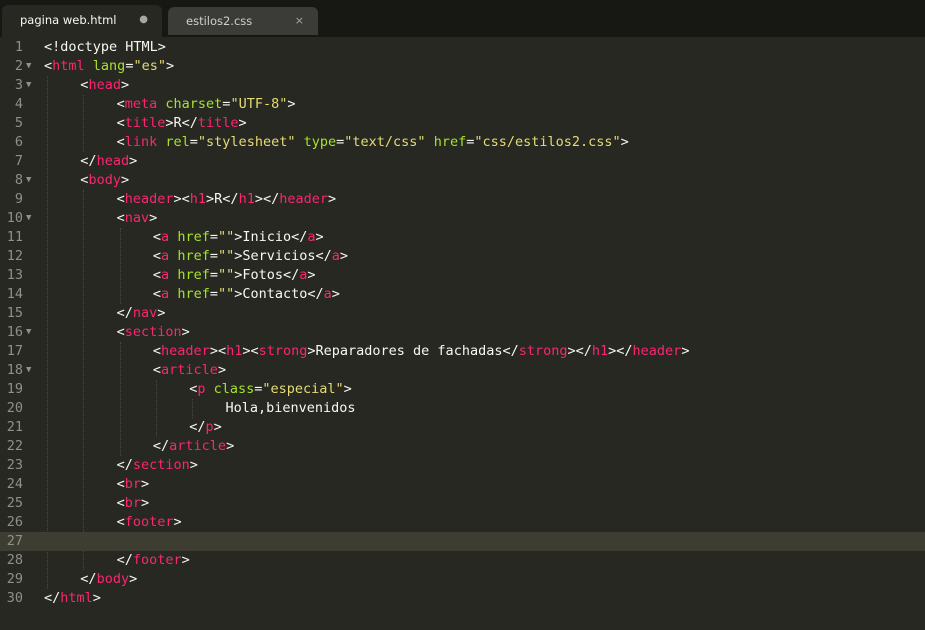 Image resolution: width=925 pixels, height=630 pixels. What do you see at coordinates (462, 47) in the screenshot?
I see `code-line: 1 <!doctype HTML>` at bounding box center [462, 47].